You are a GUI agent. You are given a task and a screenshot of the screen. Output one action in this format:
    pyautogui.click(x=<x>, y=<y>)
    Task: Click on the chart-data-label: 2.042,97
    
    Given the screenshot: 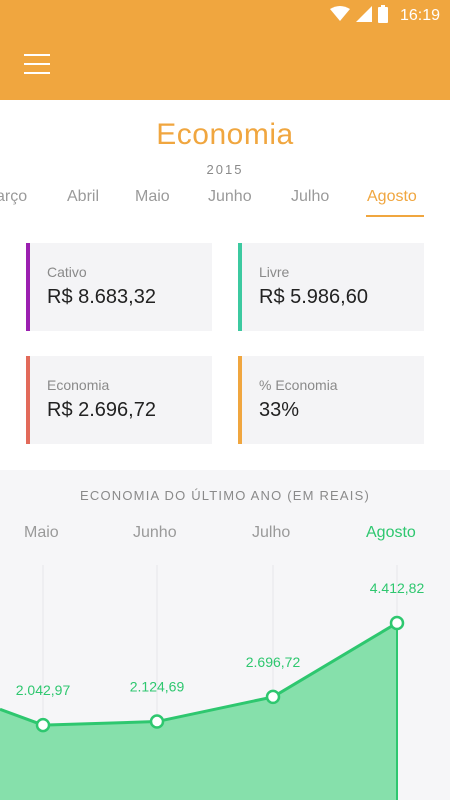 What is the action you would take?
    pyautogui.click(x=43, y=690)
    